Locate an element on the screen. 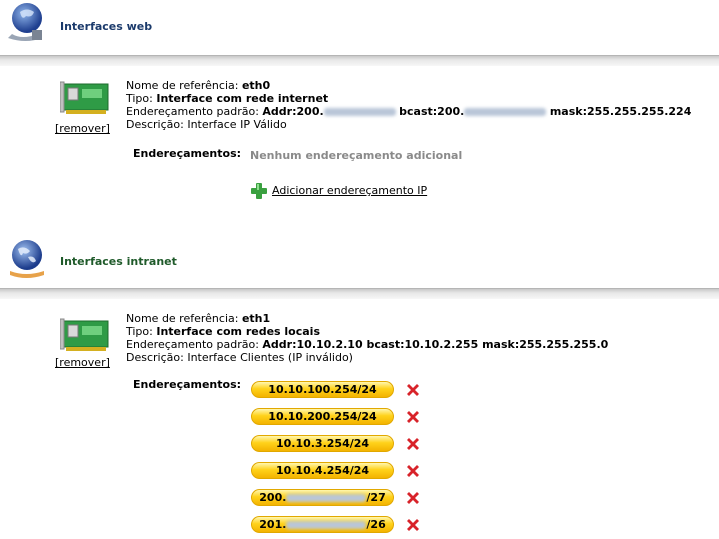 This screenshot has width=719, height=539. address-prefix: 201. is located at coordinates (273, 524).